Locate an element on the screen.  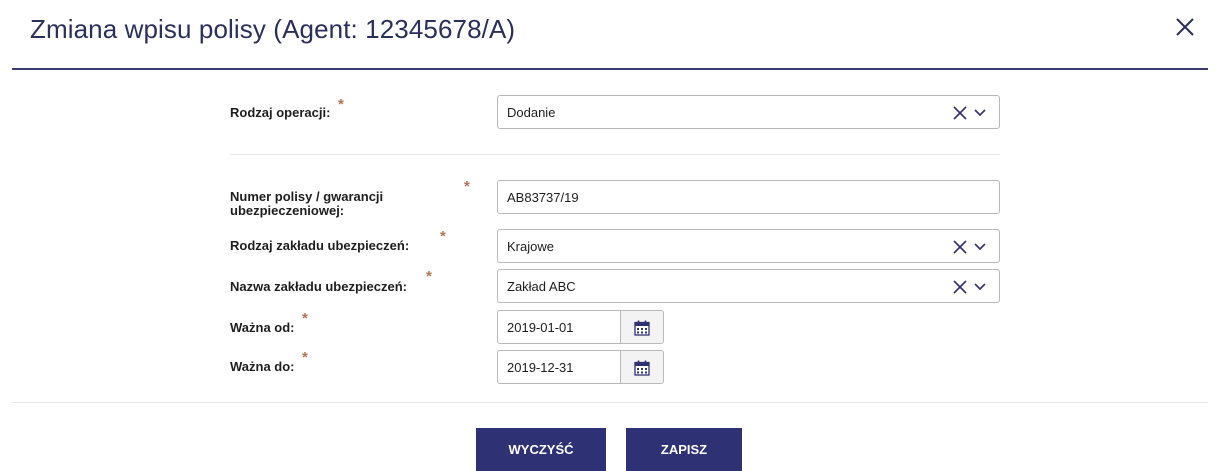
valid-from-label: Ważna od: is located at coordinates (262, 328).